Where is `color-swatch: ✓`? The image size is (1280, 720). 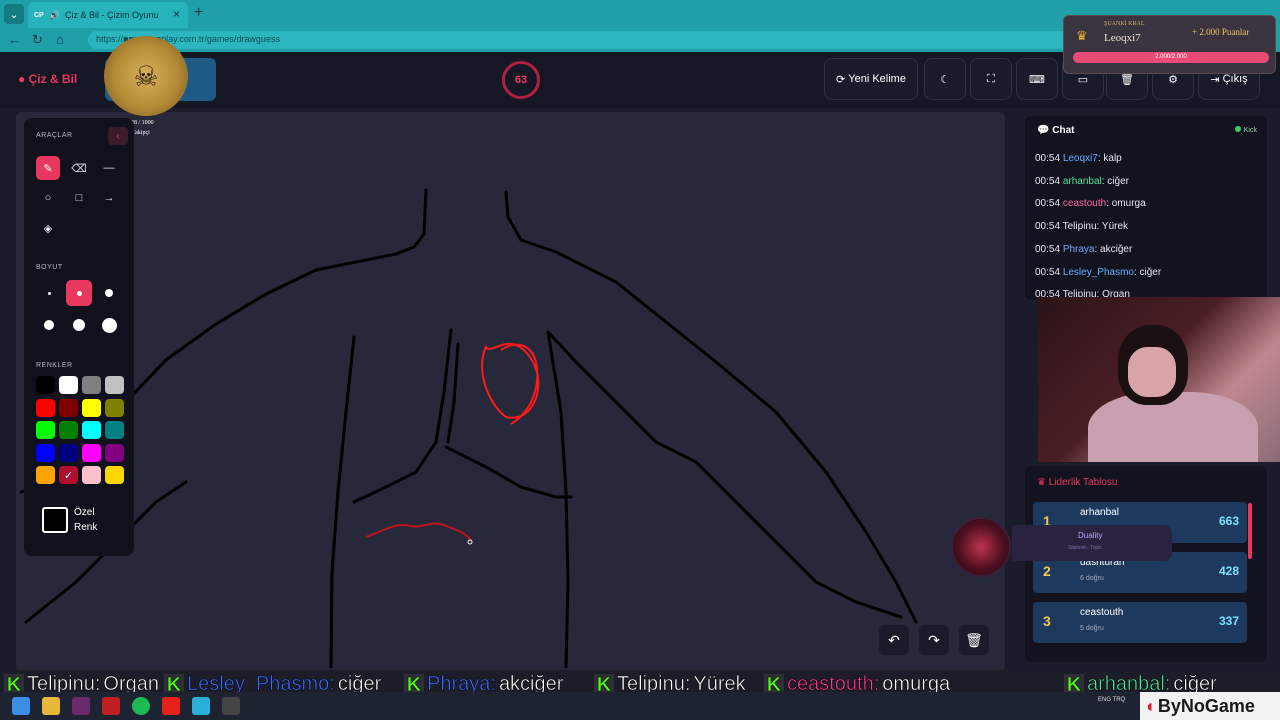
color-swatch: ✓ is located at coordinates (68, 475).